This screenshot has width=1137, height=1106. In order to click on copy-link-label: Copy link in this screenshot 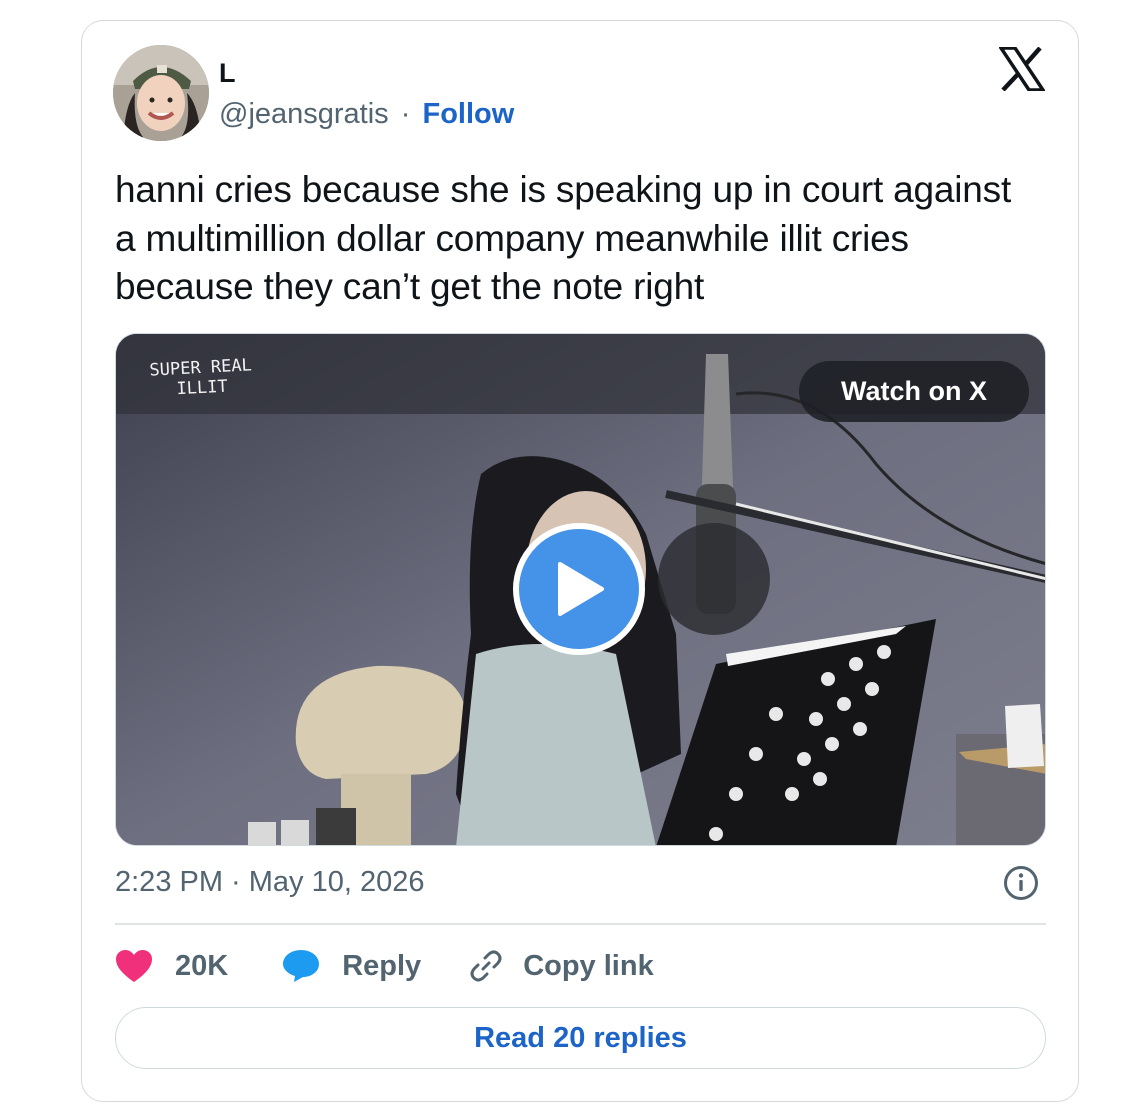, I will do `click(588, 965)`.